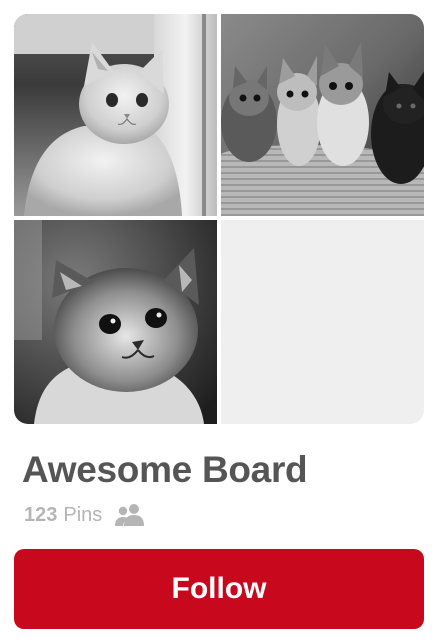 The width and height of the screenshot is (436, 644). Describe the element at coordinates (130, 515) in the screenshot. I see `group-icon` at that location.